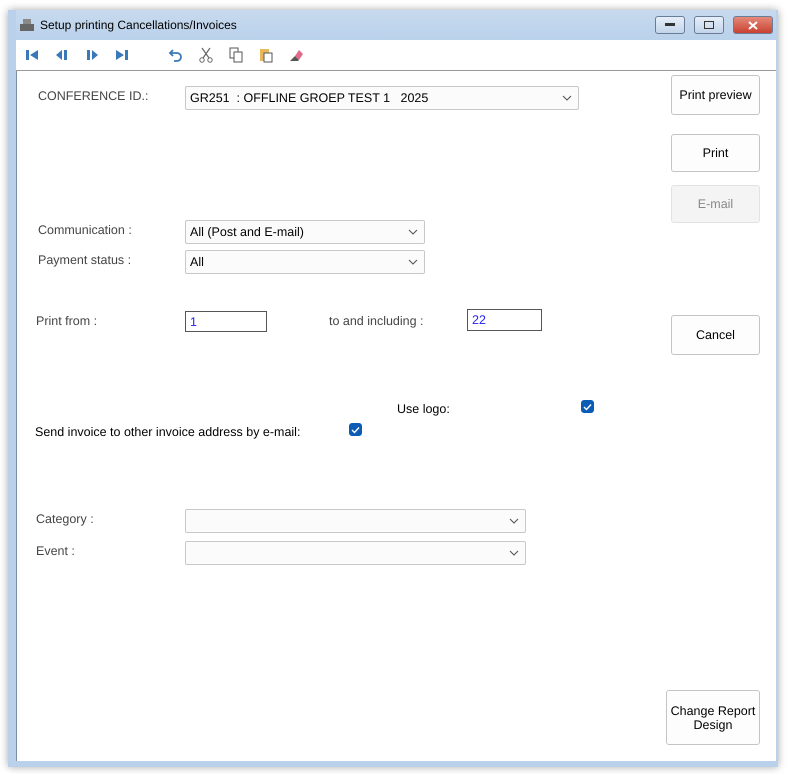  I want to click on maximize-button, so click(709, 25).